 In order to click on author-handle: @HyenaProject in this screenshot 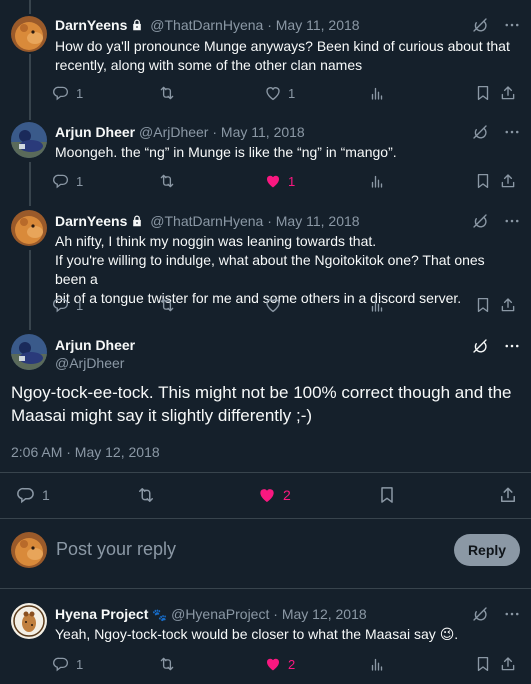, I will do `click(220, 614)`.